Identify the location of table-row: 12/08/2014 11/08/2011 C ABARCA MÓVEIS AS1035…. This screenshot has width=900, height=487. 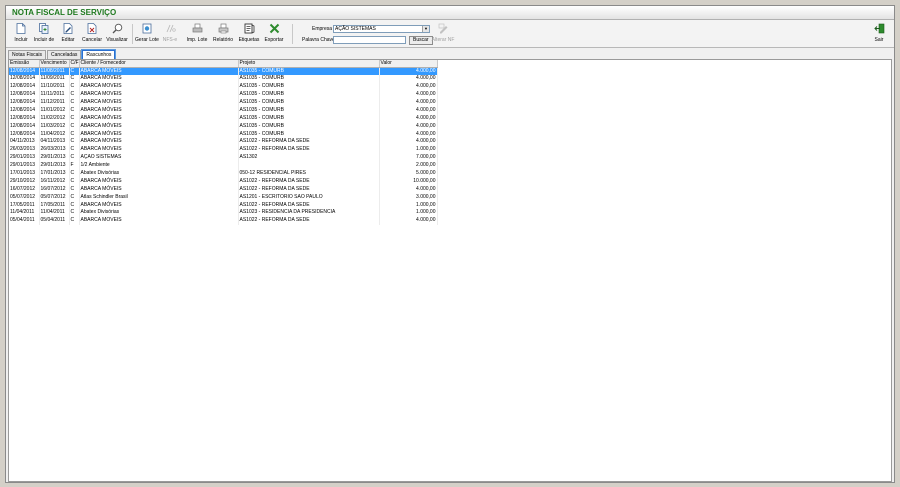
(223, 71).